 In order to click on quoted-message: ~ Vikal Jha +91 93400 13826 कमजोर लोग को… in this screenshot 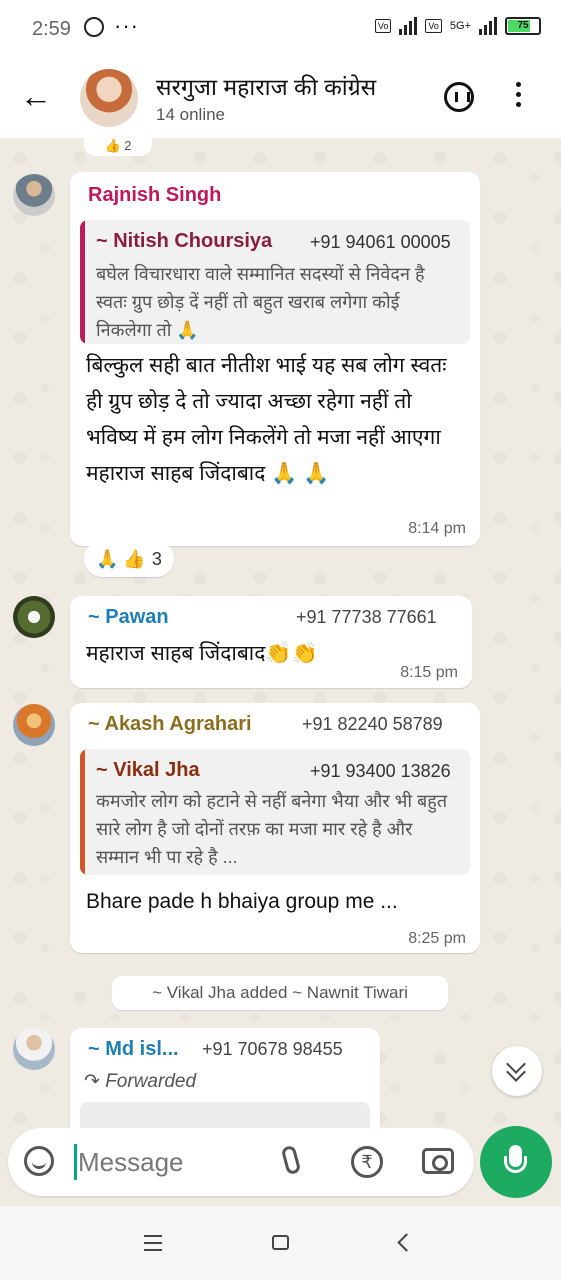, I will do `click(275, 812)`.